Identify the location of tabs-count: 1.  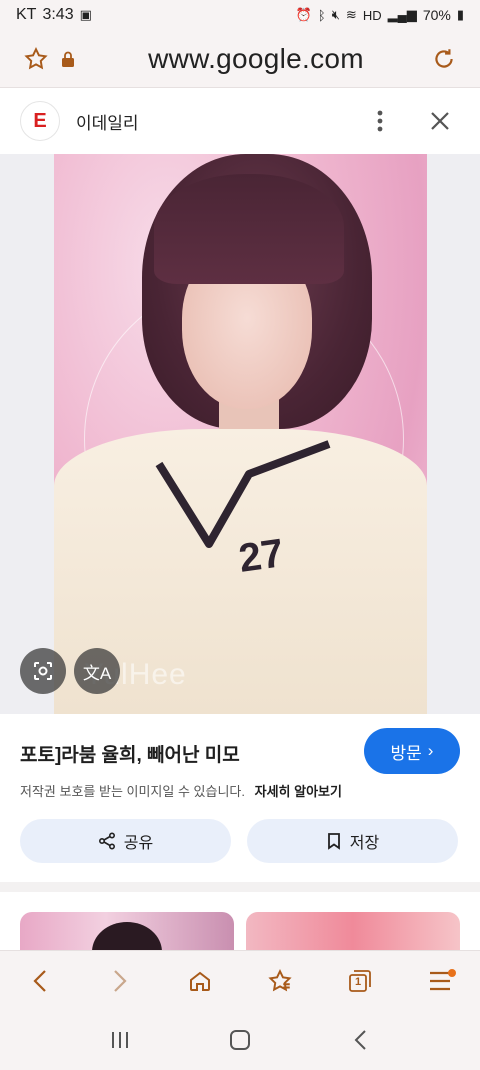
(358, 981).